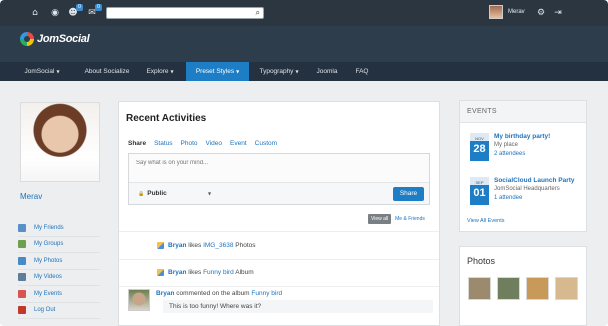  I want to click on home-icon: ⌂, so click(35, 13).